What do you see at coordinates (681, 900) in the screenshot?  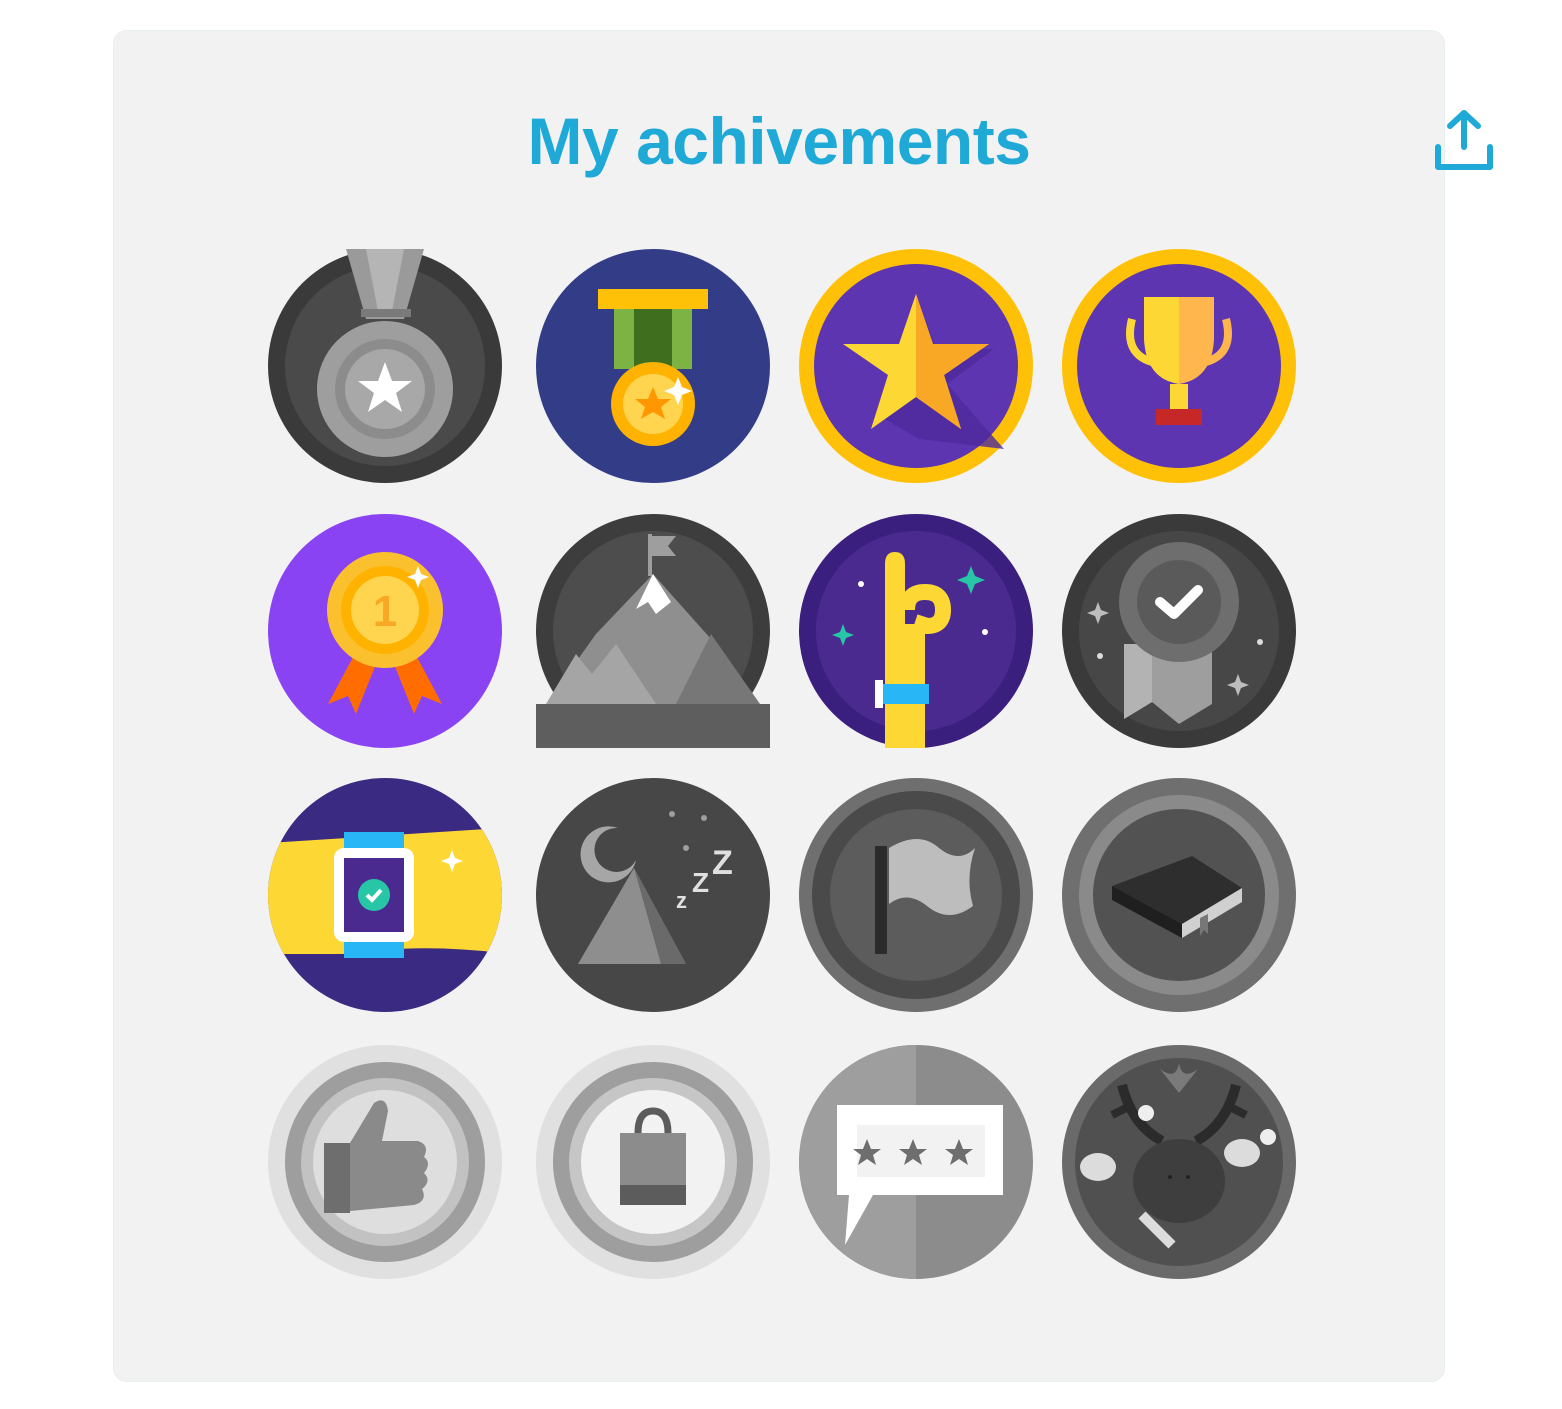 I see `svg-text: z` at bounding box center [681, 900].